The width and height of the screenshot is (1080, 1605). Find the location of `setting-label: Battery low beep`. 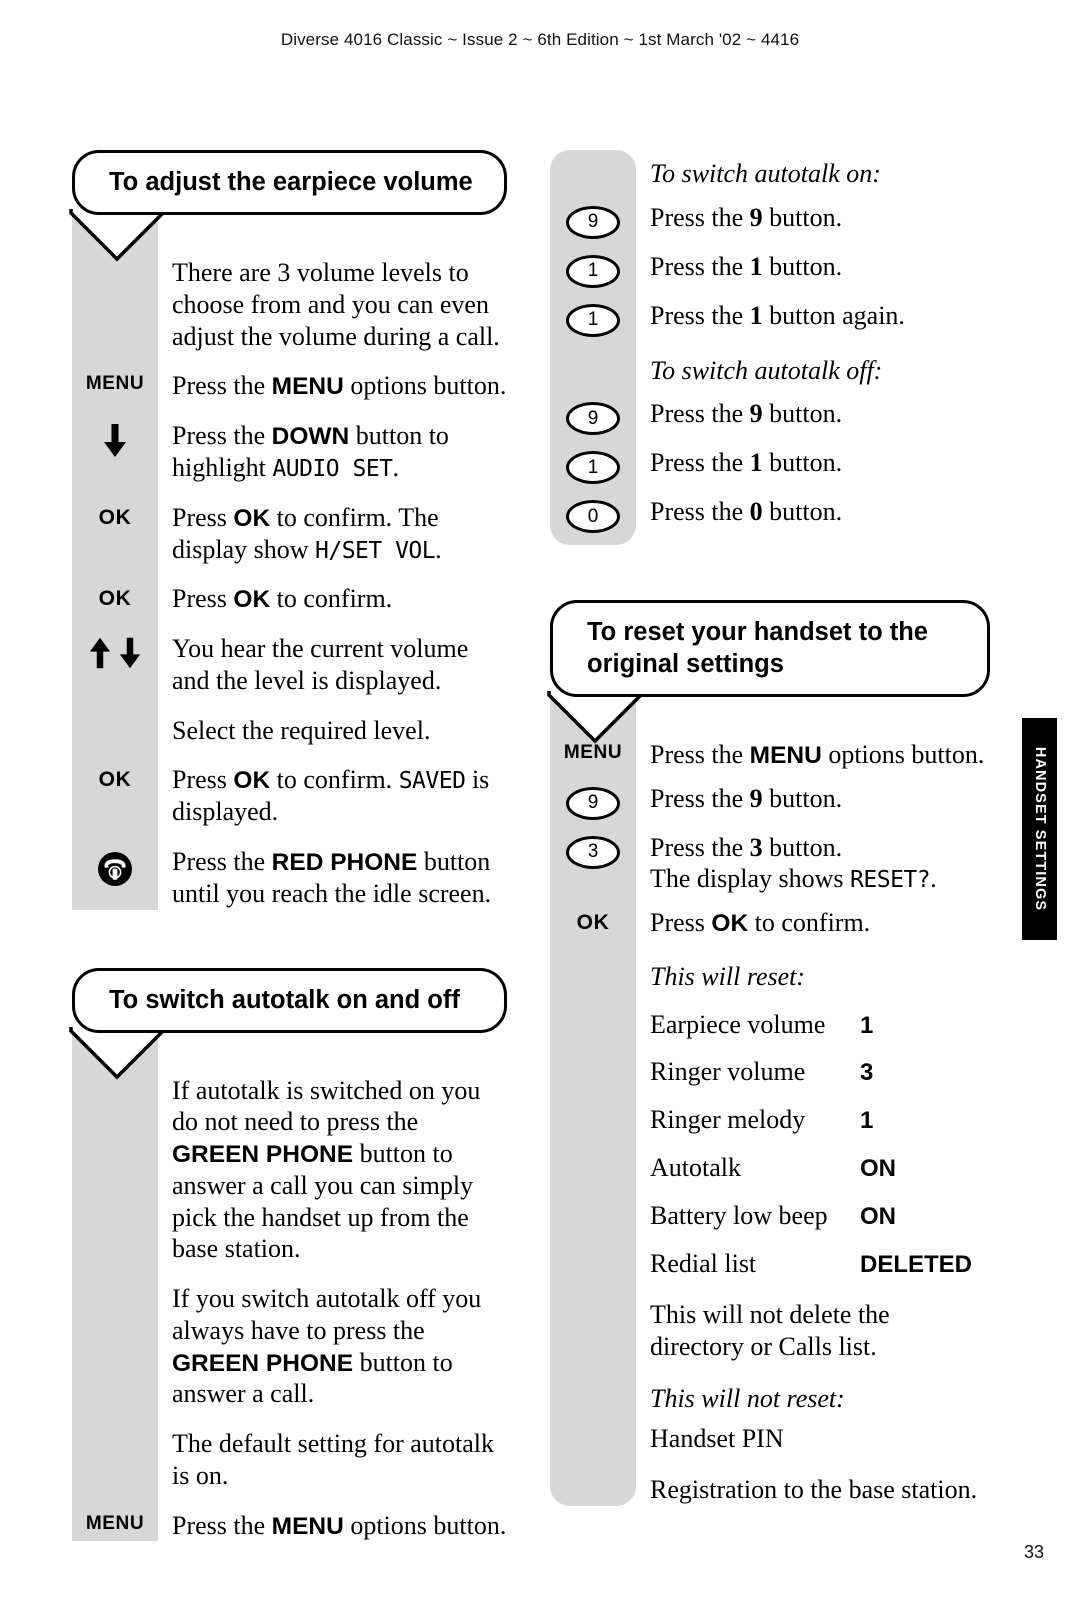

setting-label: Battery low beep is located at coordinates (739, 1215).